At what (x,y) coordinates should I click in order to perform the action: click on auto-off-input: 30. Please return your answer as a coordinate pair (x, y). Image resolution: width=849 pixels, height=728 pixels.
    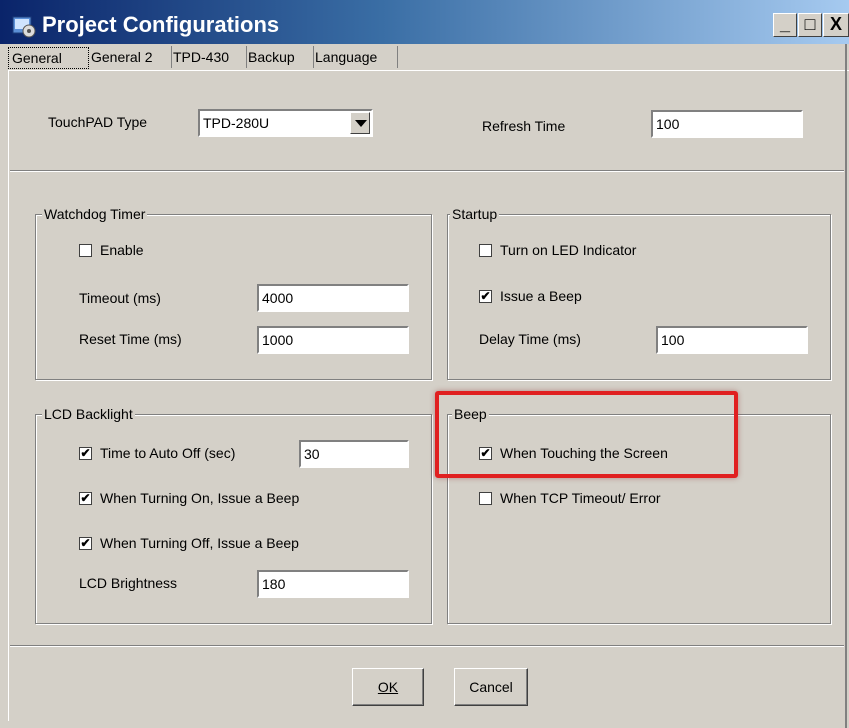
    Looking at the image, I should click on (354, 454).